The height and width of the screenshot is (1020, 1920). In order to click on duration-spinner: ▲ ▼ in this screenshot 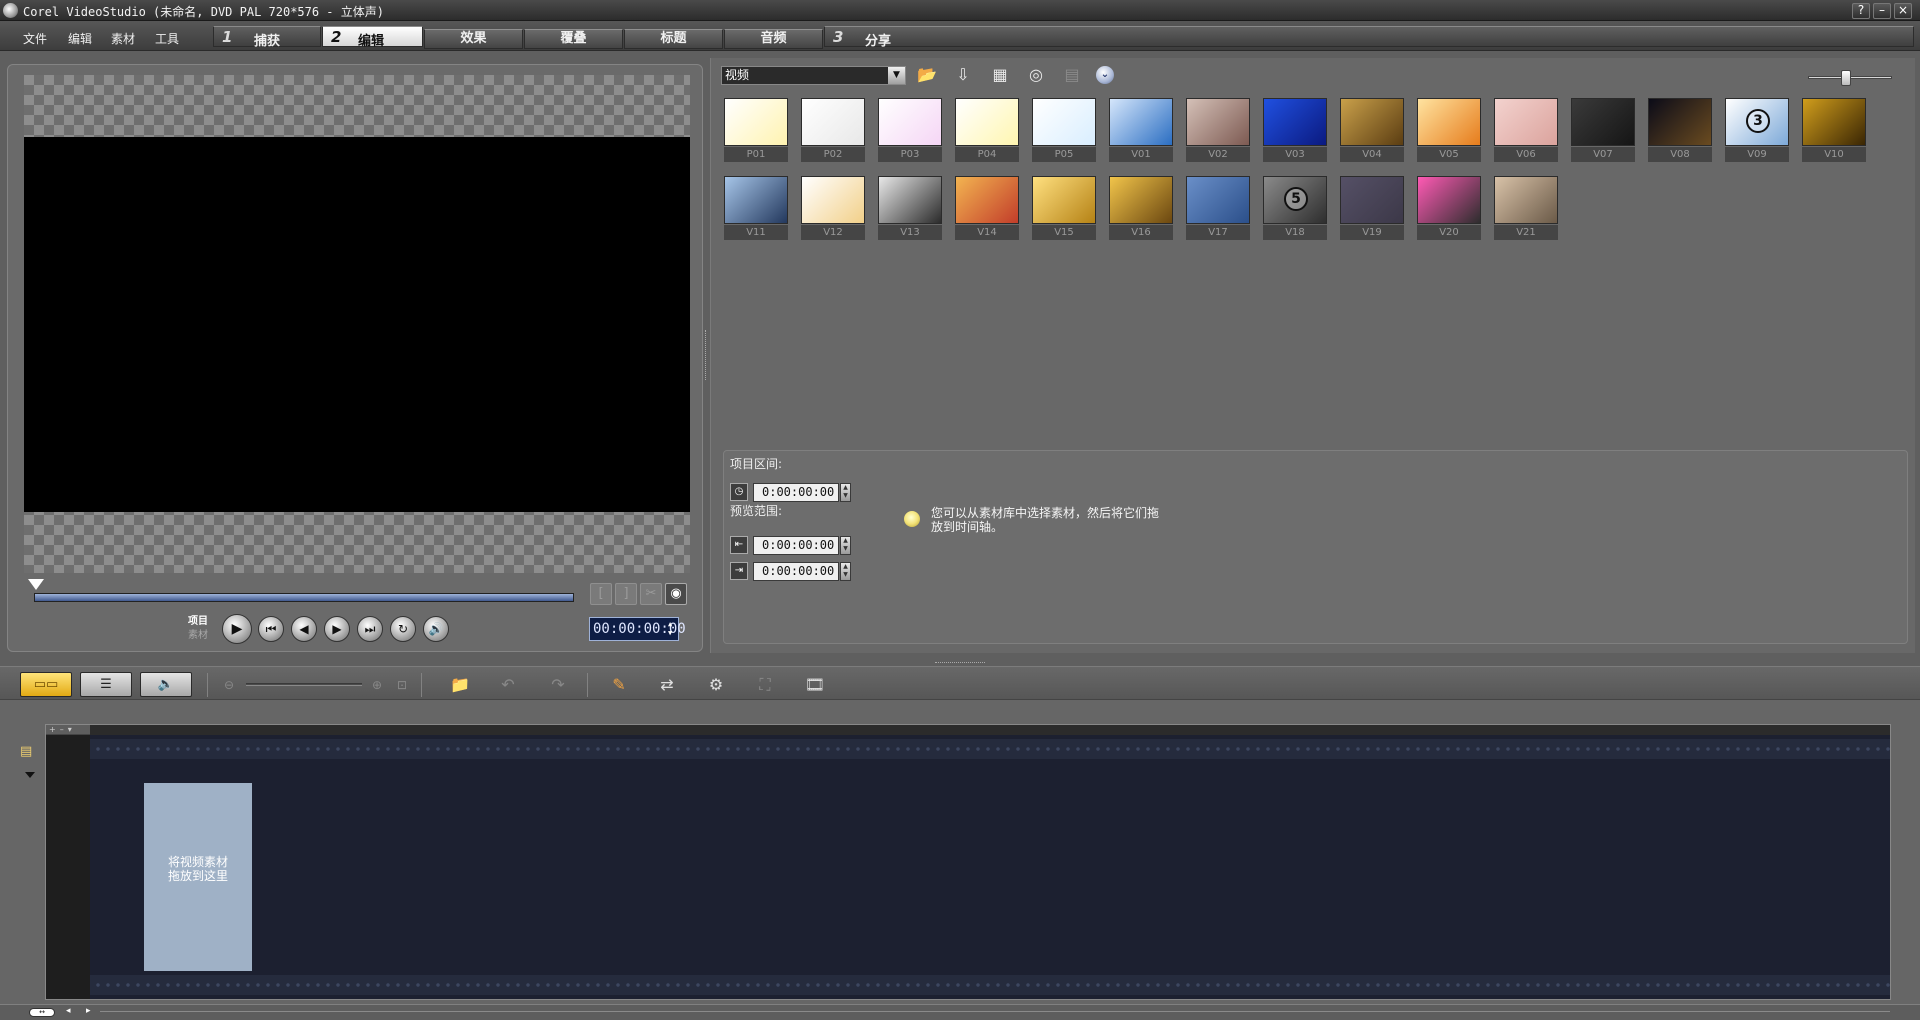, I will do `click(845, 492)`.